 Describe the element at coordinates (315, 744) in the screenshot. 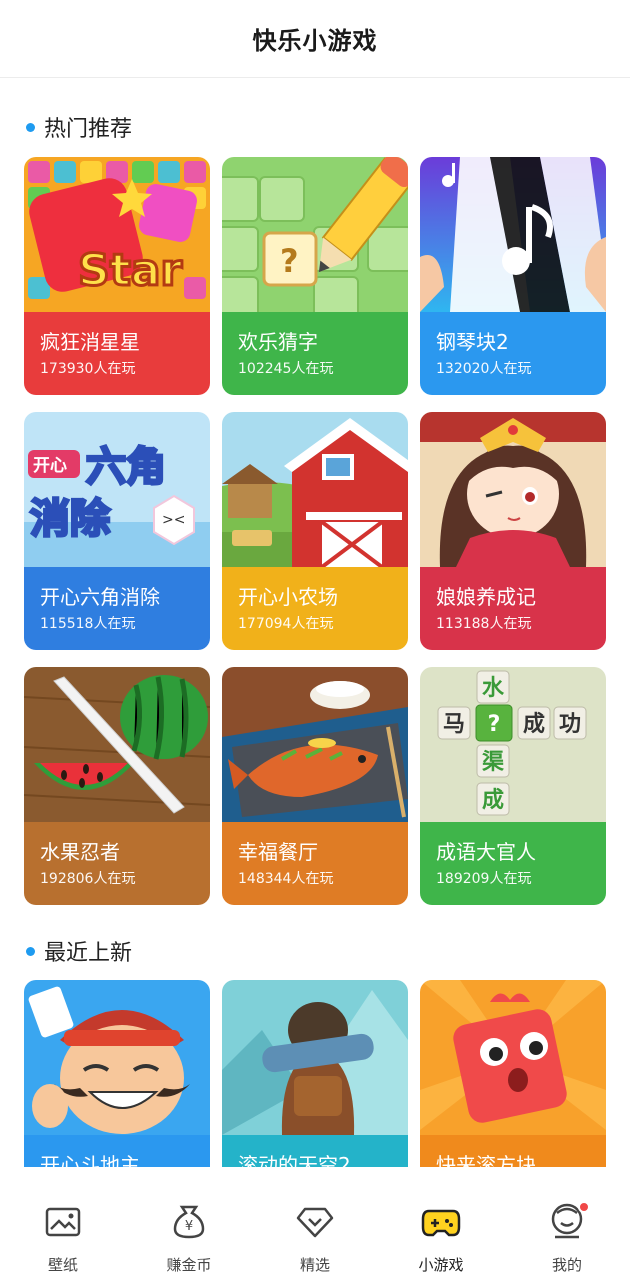

I see `restaurant-art` at that location.